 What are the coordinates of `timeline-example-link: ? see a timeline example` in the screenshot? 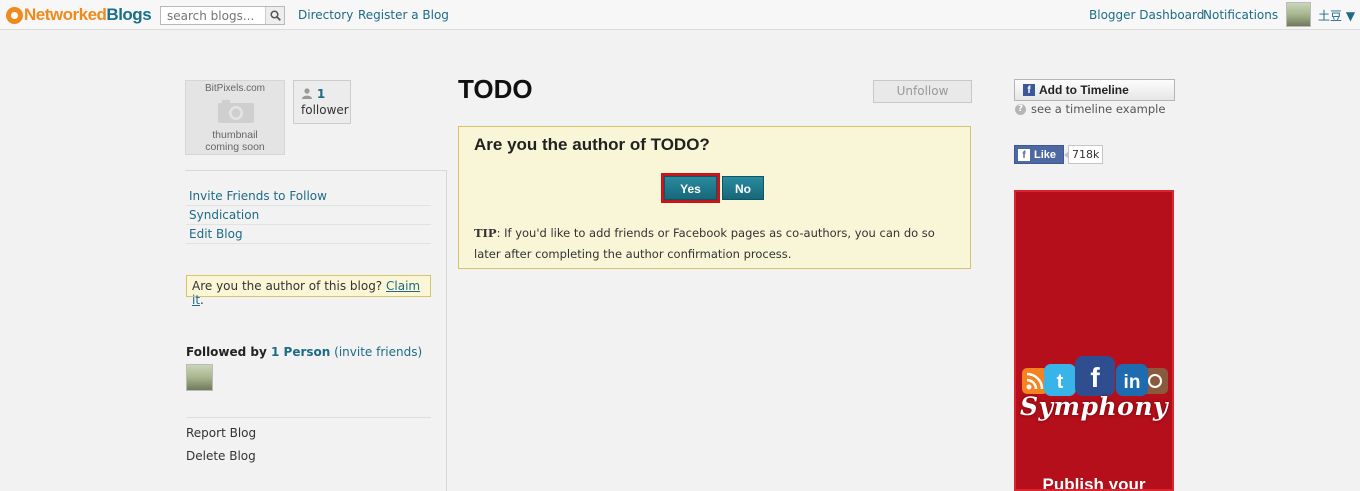 It's located at (1090, 109).